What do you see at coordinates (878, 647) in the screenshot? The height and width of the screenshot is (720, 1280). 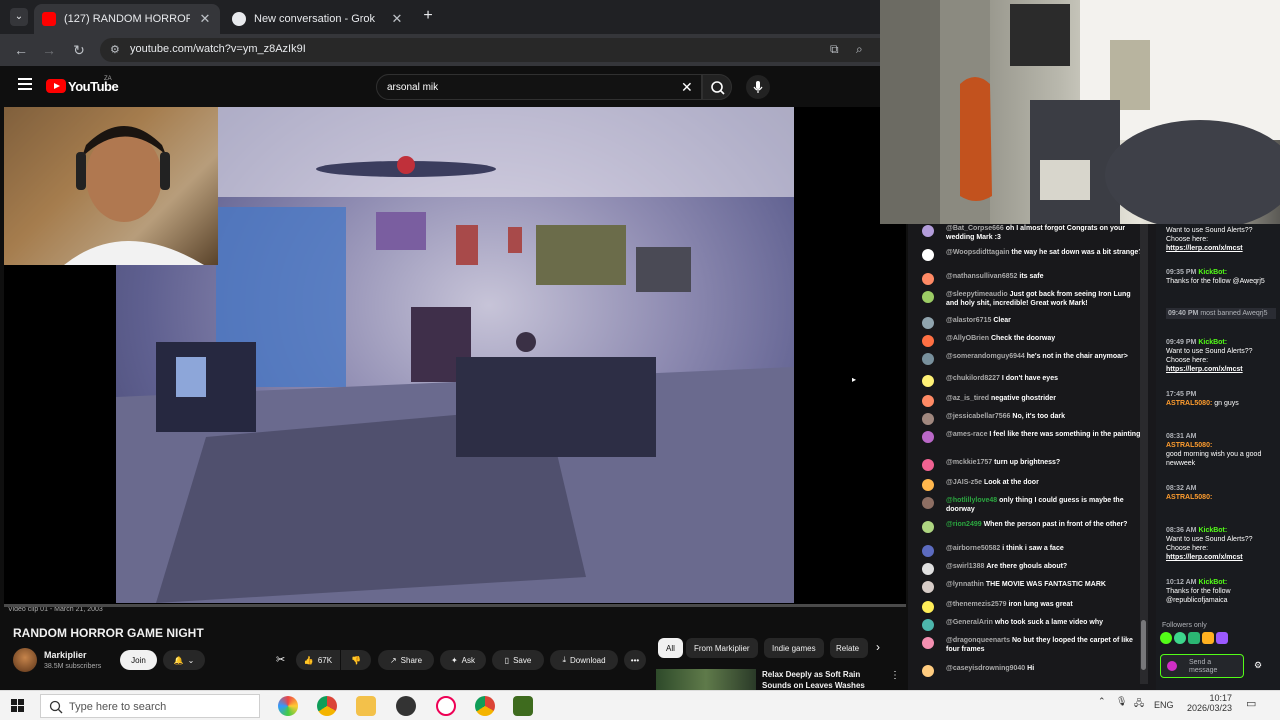 I see `chevron-right-icon: ›` at bounding box center [878, 647].